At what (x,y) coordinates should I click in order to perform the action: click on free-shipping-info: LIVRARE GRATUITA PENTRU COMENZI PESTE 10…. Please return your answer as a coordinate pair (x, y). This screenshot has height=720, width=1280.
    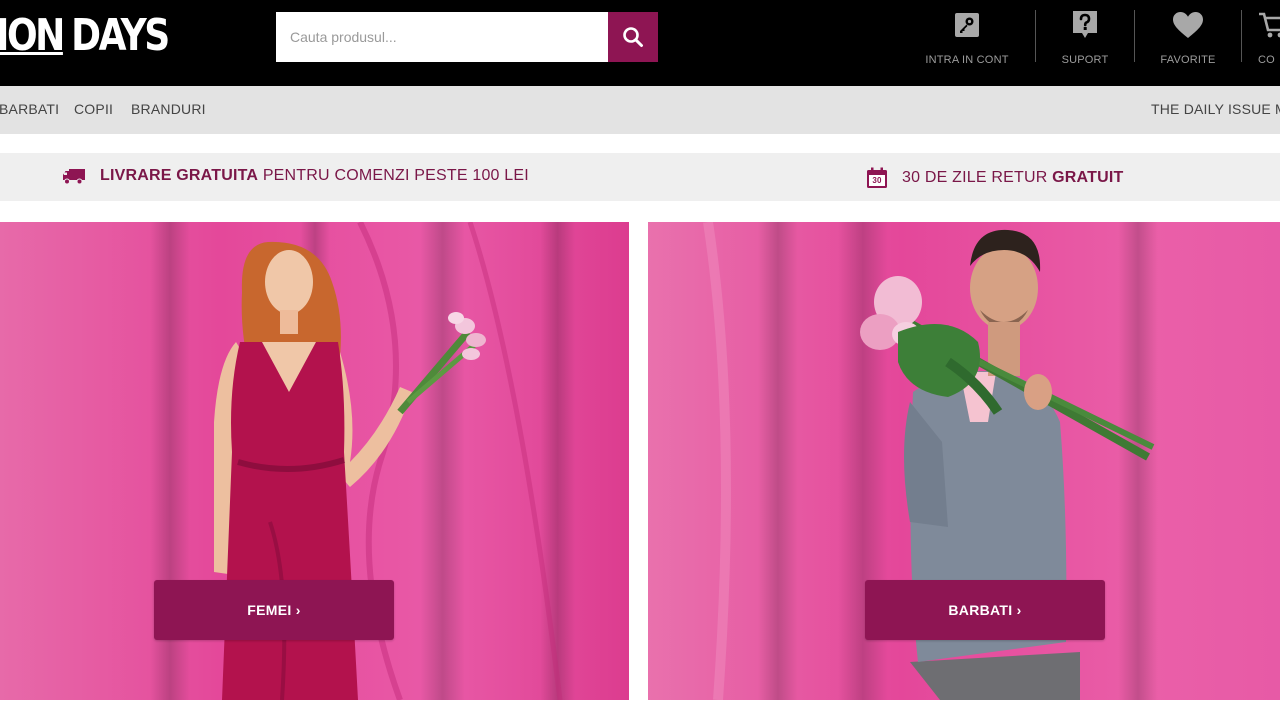
    Looking at the image, I should click on (295, 176).